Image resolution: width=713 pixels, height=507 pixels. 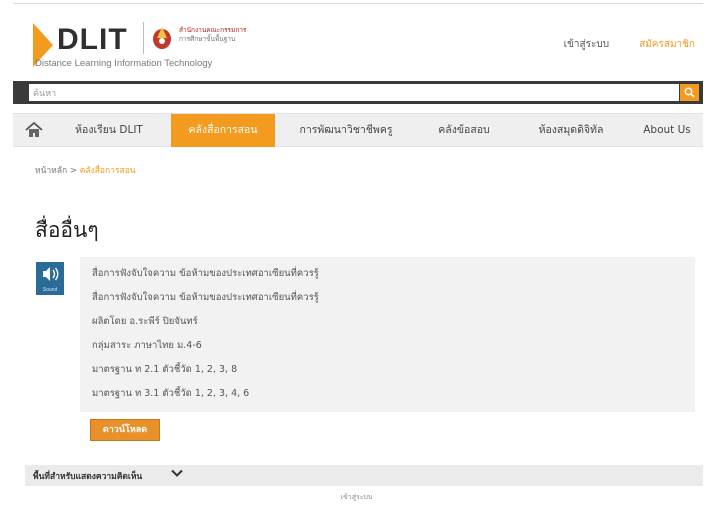 I want to click on speaker-icon, so click(x=51, y=274).